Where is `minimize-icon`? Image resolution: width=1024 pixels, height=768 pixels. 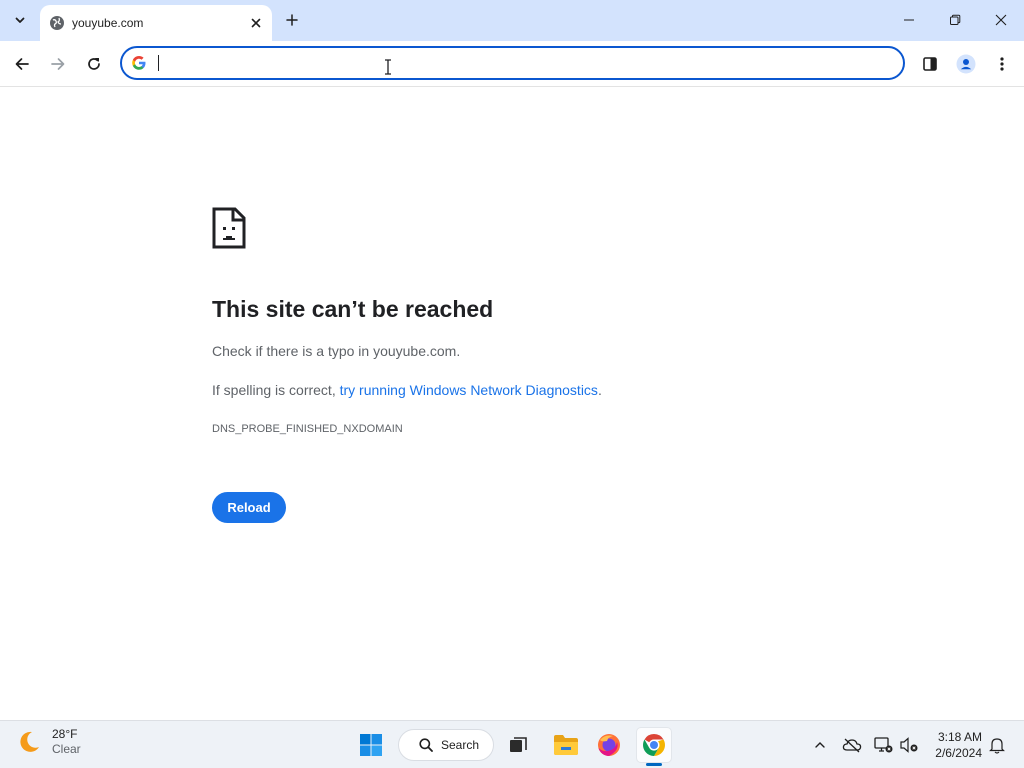 minimize-icon is located at coordinates (909, 20).